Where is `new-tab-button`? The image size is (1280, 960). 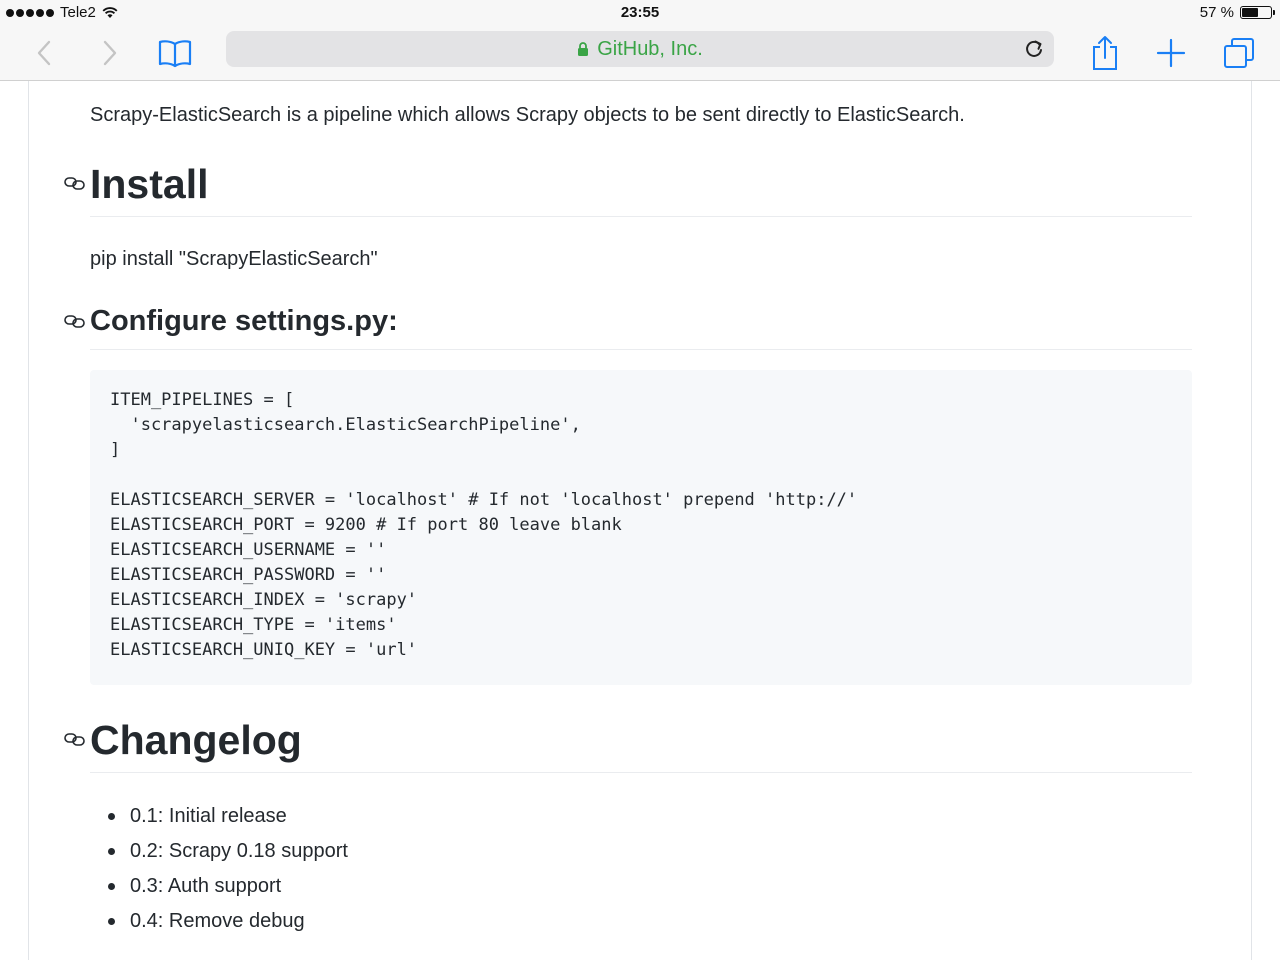
new-tab-button is located at coordinates (1171, 53).